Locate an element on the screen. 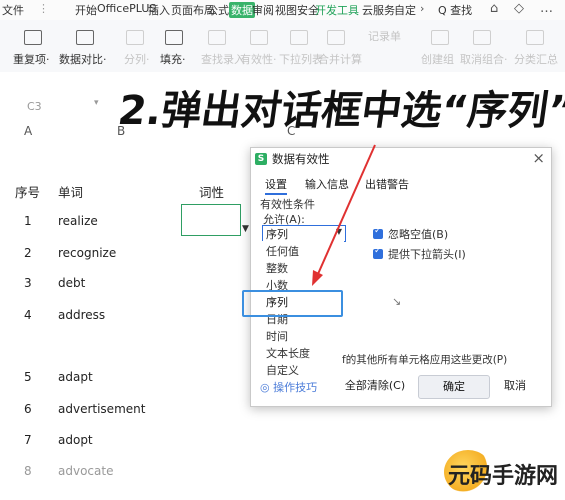  watermark-text: 元码手游网 is located at coordinates (503, 476).